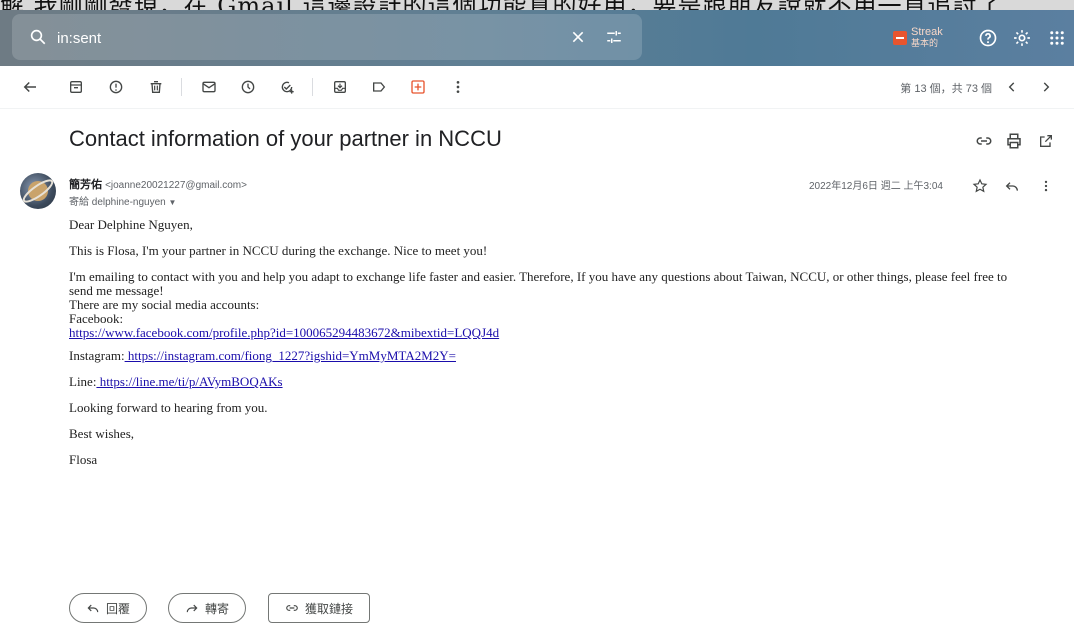  I want to click on older-chevron-right-icon, so click(1046, 87).